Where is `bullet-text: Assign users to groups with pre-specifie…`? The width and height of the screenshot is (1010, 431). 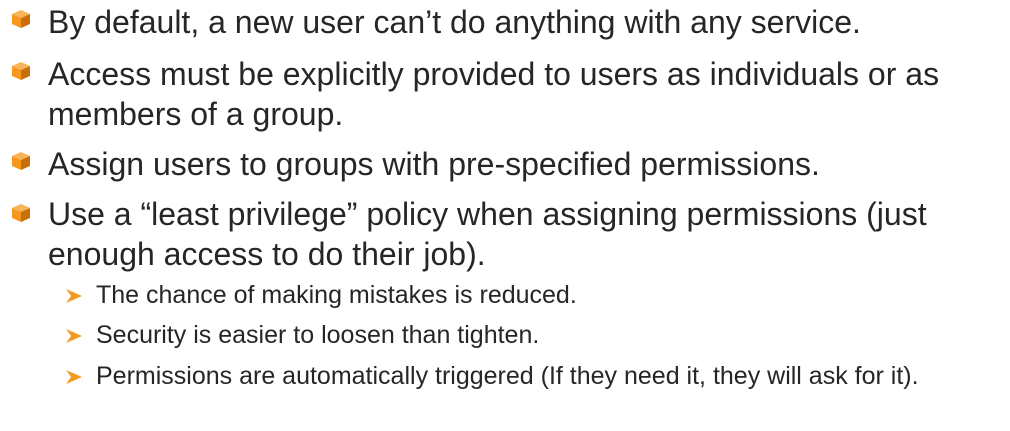
bullet-text: Assign users to groups with pre-specifie… is located at coordinates (434, 164).